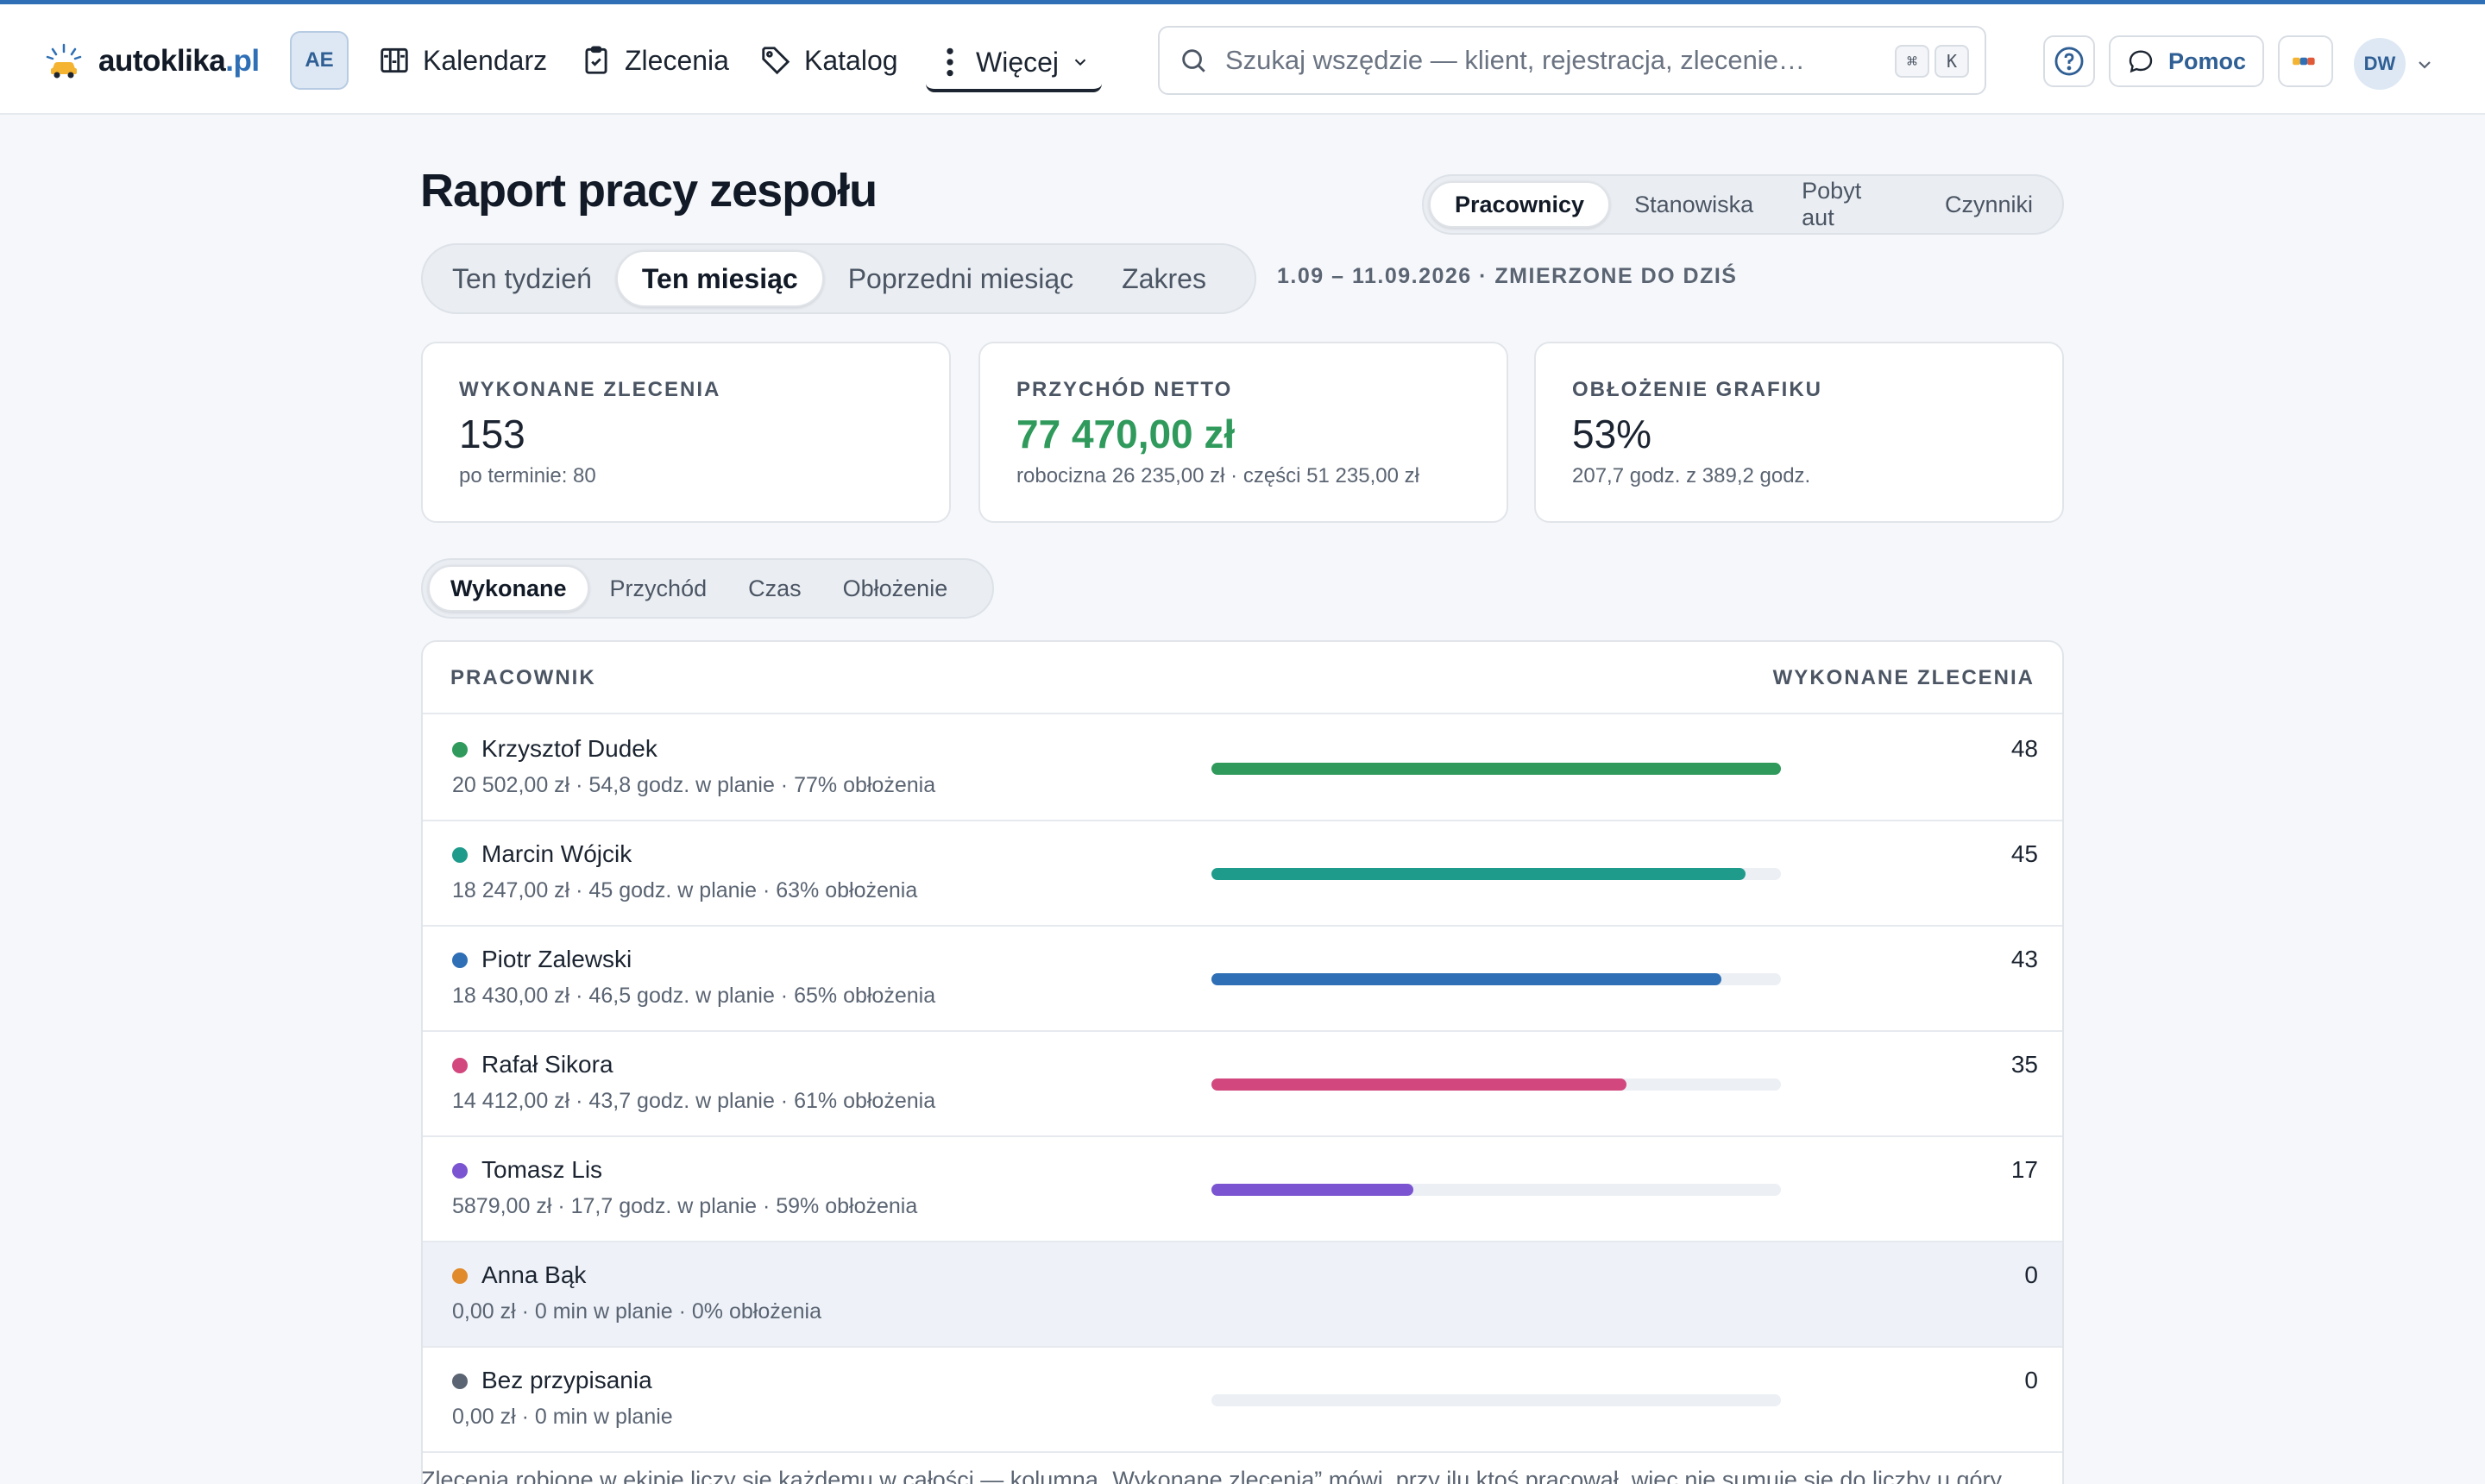 Image resolution: width=2485 pixels, height=1484 pixels. What do you see at coordinates (677, 60) in the screenshot?
I see `nav-orders-label: Zlecenia` at bounding box center [677, 60].